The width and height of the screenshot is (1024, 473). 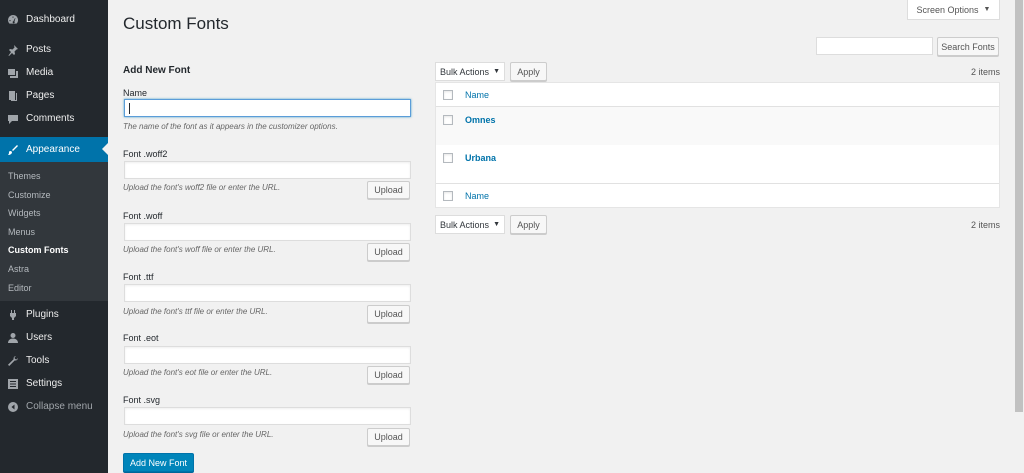 What do you see at coordinates (13, 407) in the screenshot?
I see `collapse-icon` at bounding box center [13, 407].